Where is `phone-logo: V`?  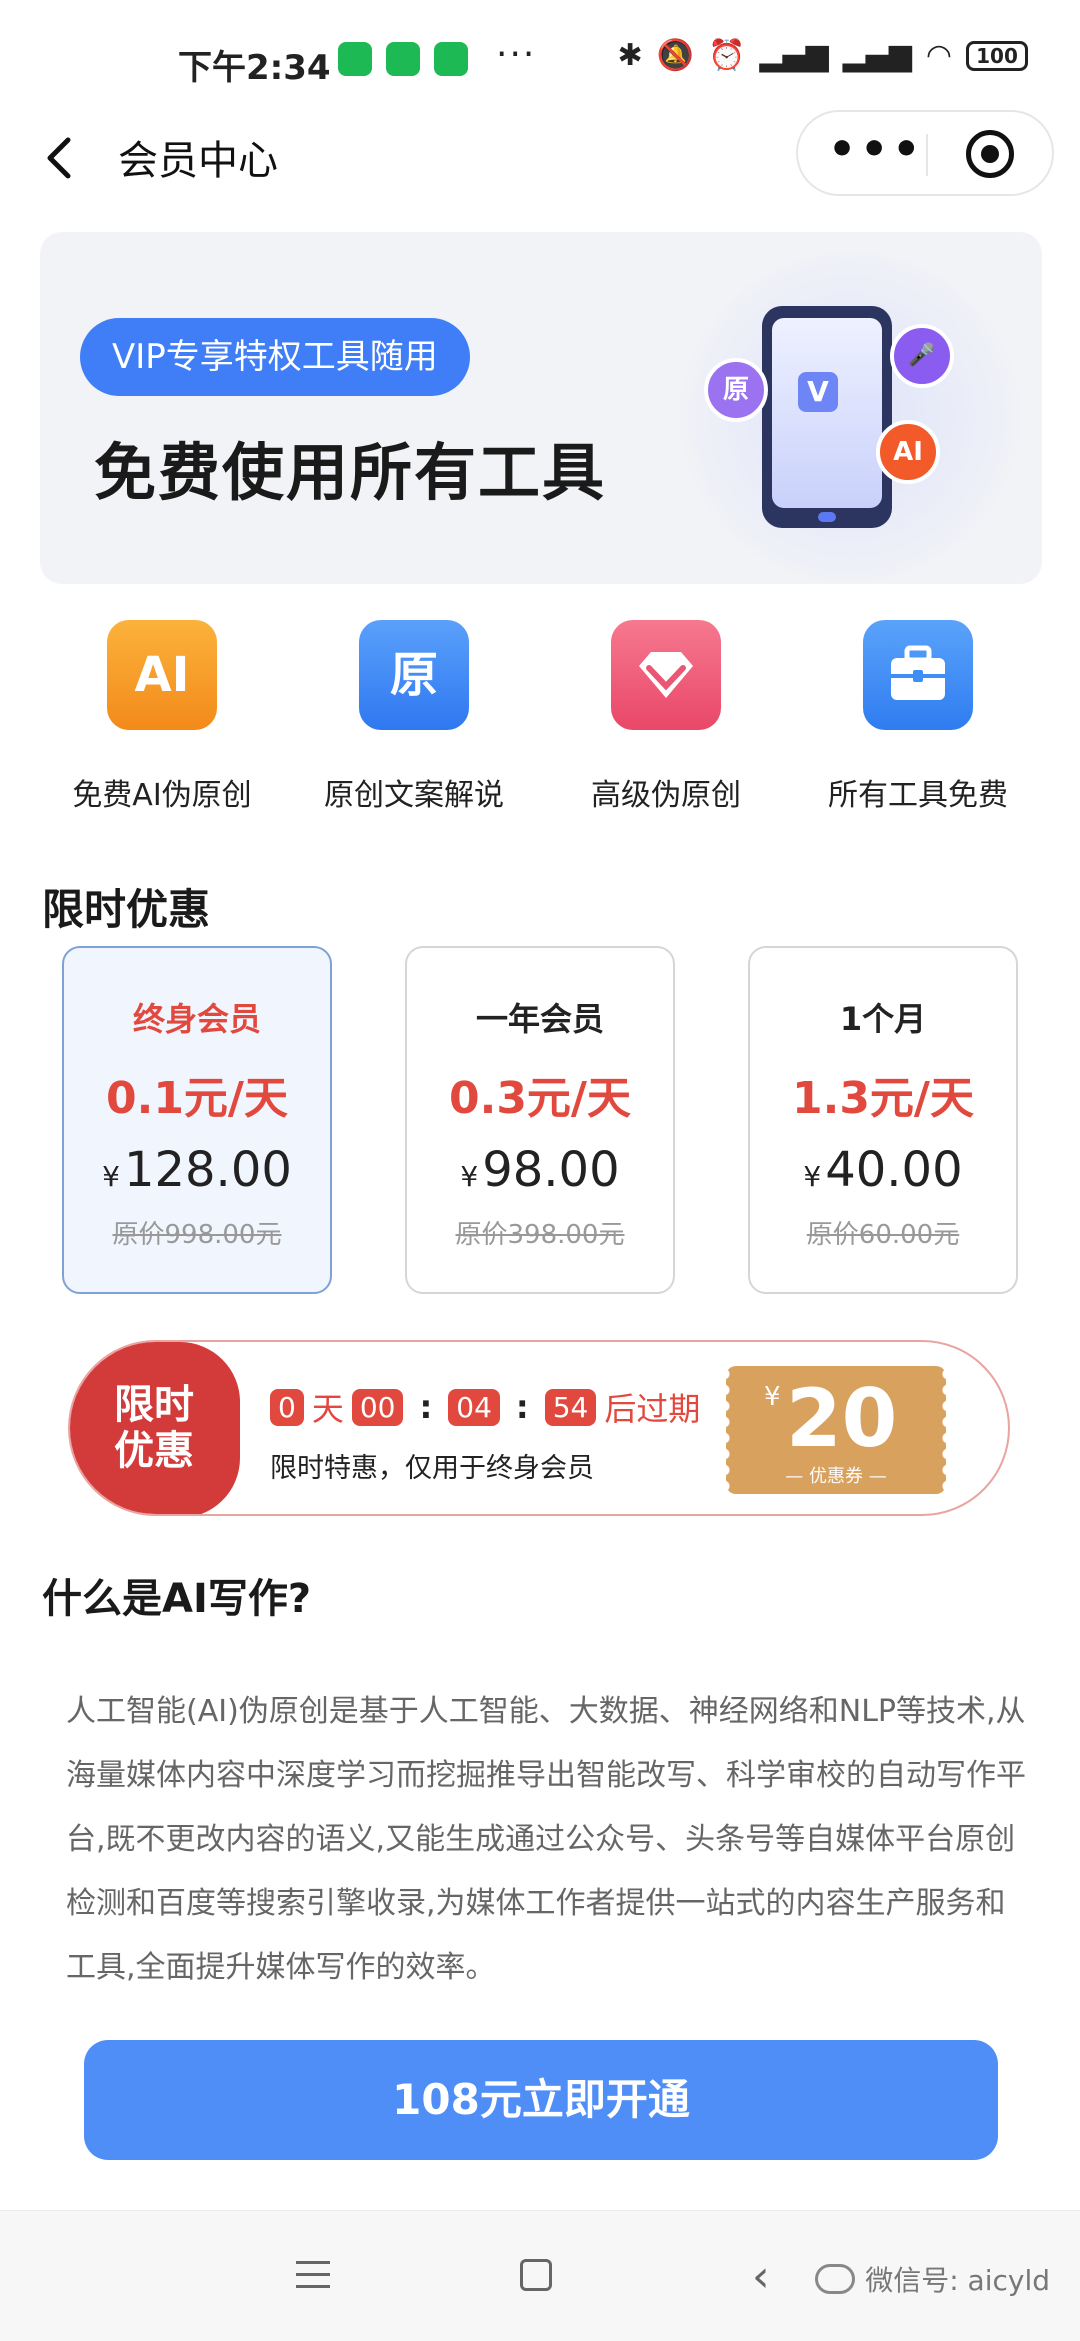 phone-logo: V is located at coordinates (818, 392).